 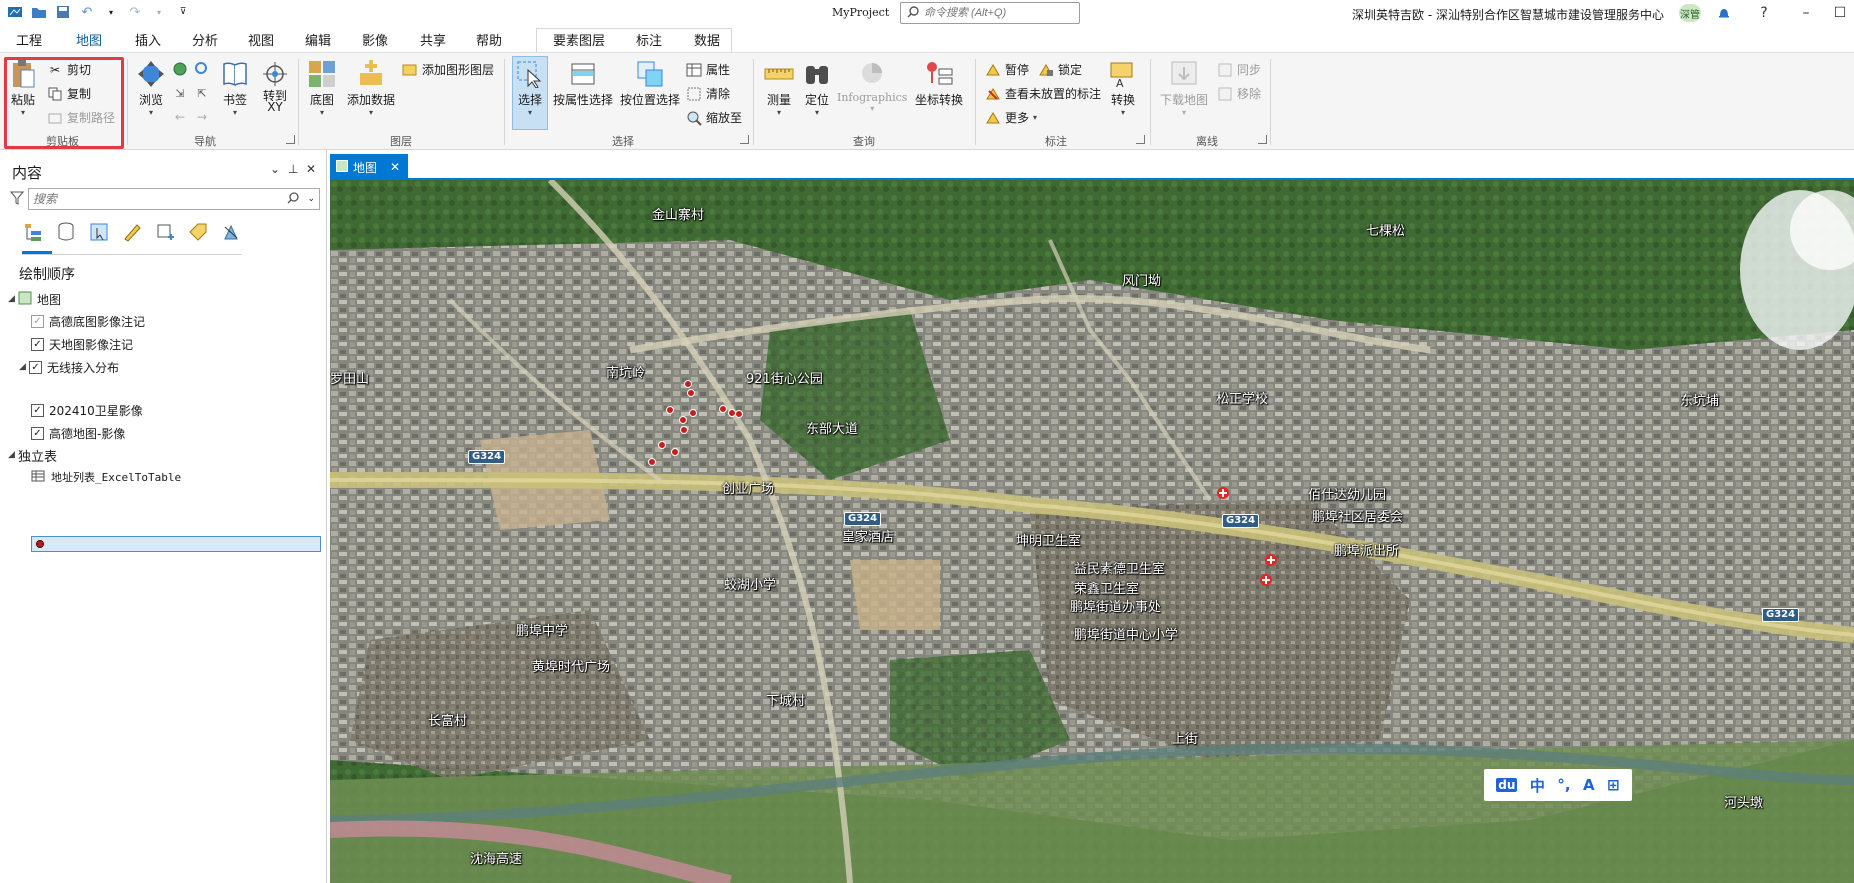 What do you see at coordinates (99, 232) in the screenshot?
I see `list-by-selection-icon` at bounding box center [99, 232].